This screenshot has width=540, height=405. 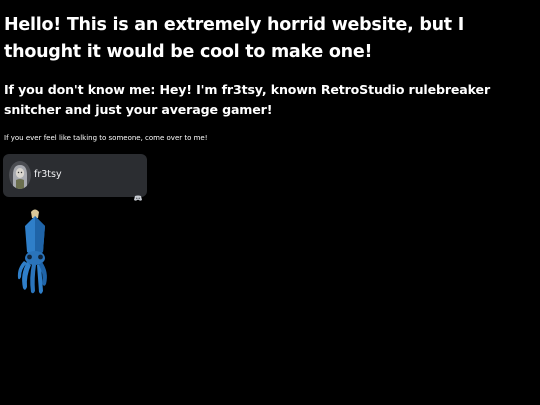 What do you see at coordinates (75, 177) in the screenshot?
I see `discord-profile-card: fr3tsy` at bounding box center [75, 177].